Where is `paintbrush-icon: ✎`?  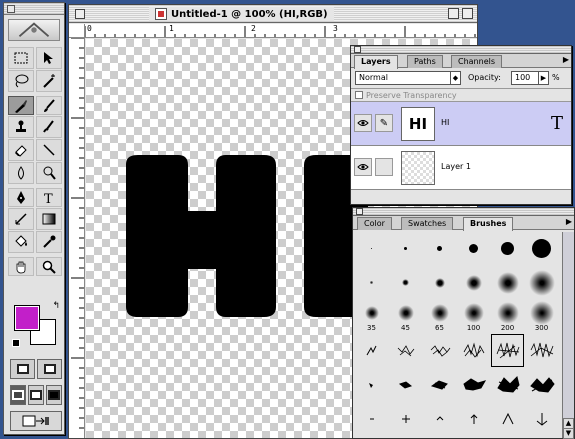 paintbrush-icon: ✎ is located at coordinates (384, 123).